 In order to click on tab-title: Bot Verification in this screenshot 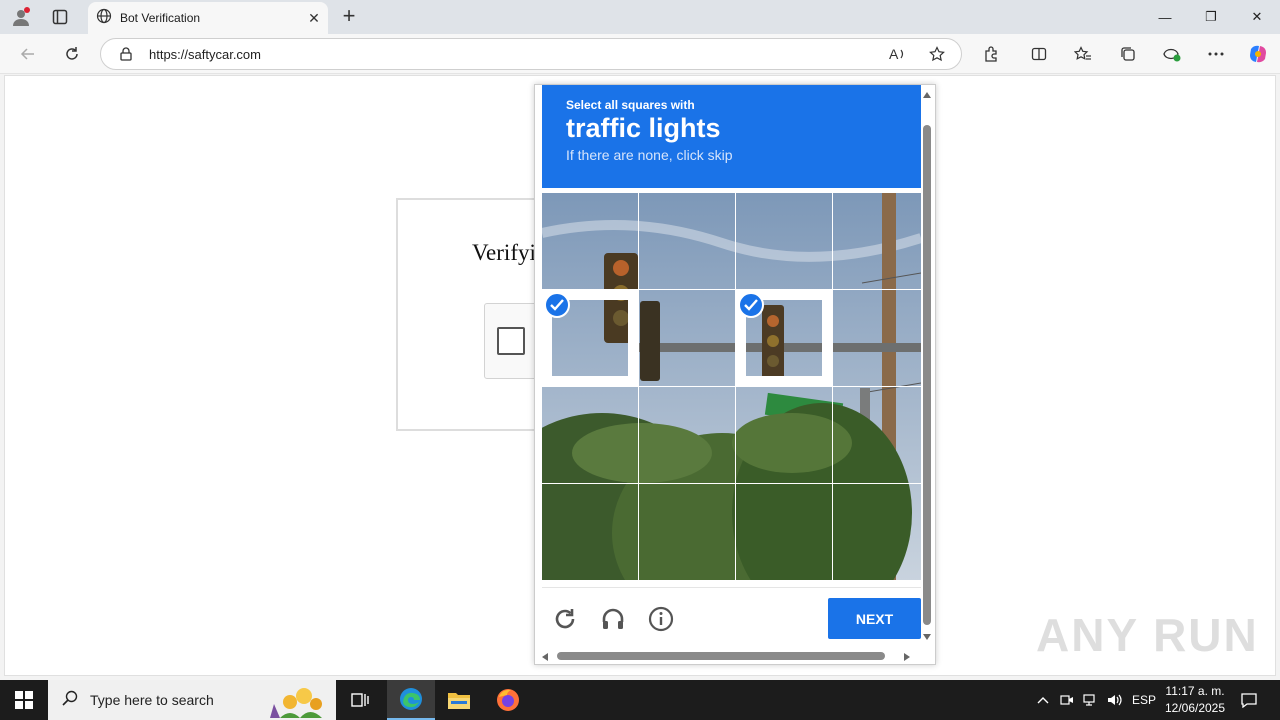, I will do `click(160, 18)`.